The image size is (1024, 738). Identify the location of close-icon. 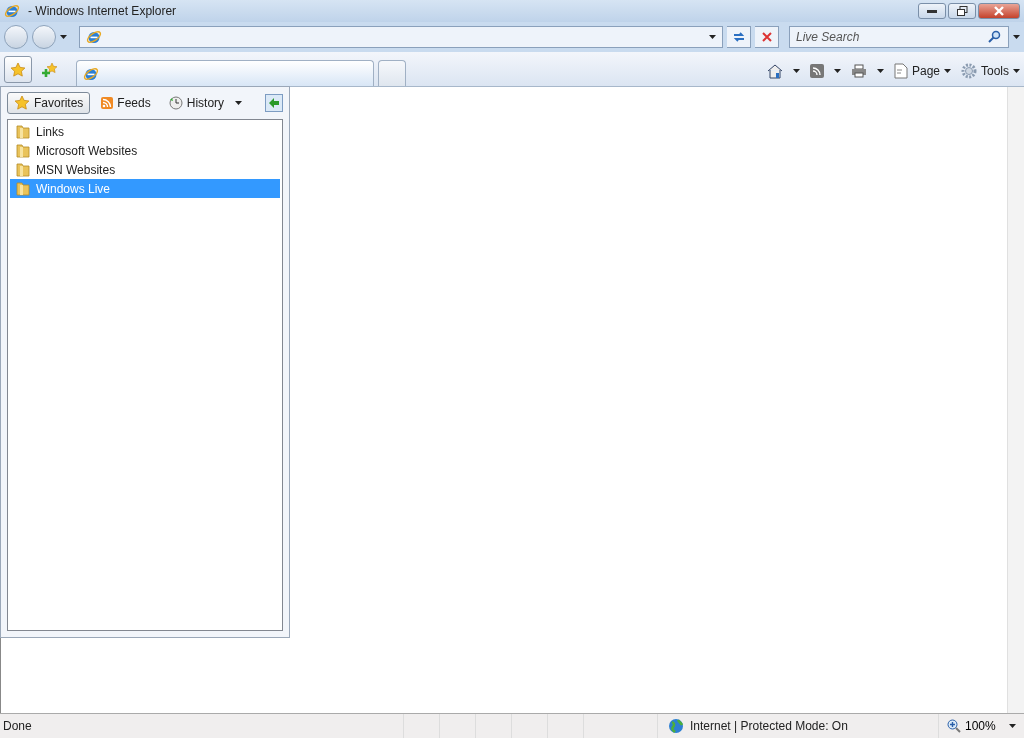
(999, 11).